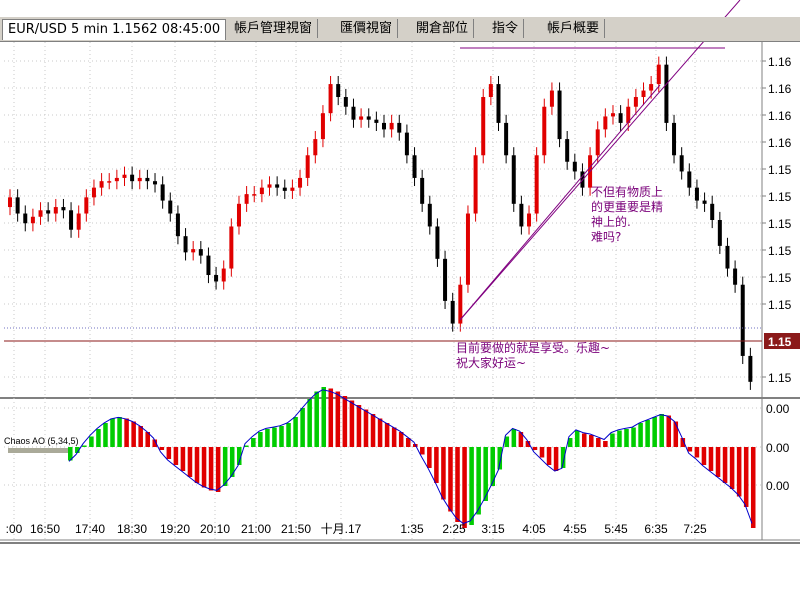 The image size is (800, 600). What do you see at coordinates (296, 529) in the screenshot?
I see `x-tick-label: 21:50` at bounding box center [296, 529].